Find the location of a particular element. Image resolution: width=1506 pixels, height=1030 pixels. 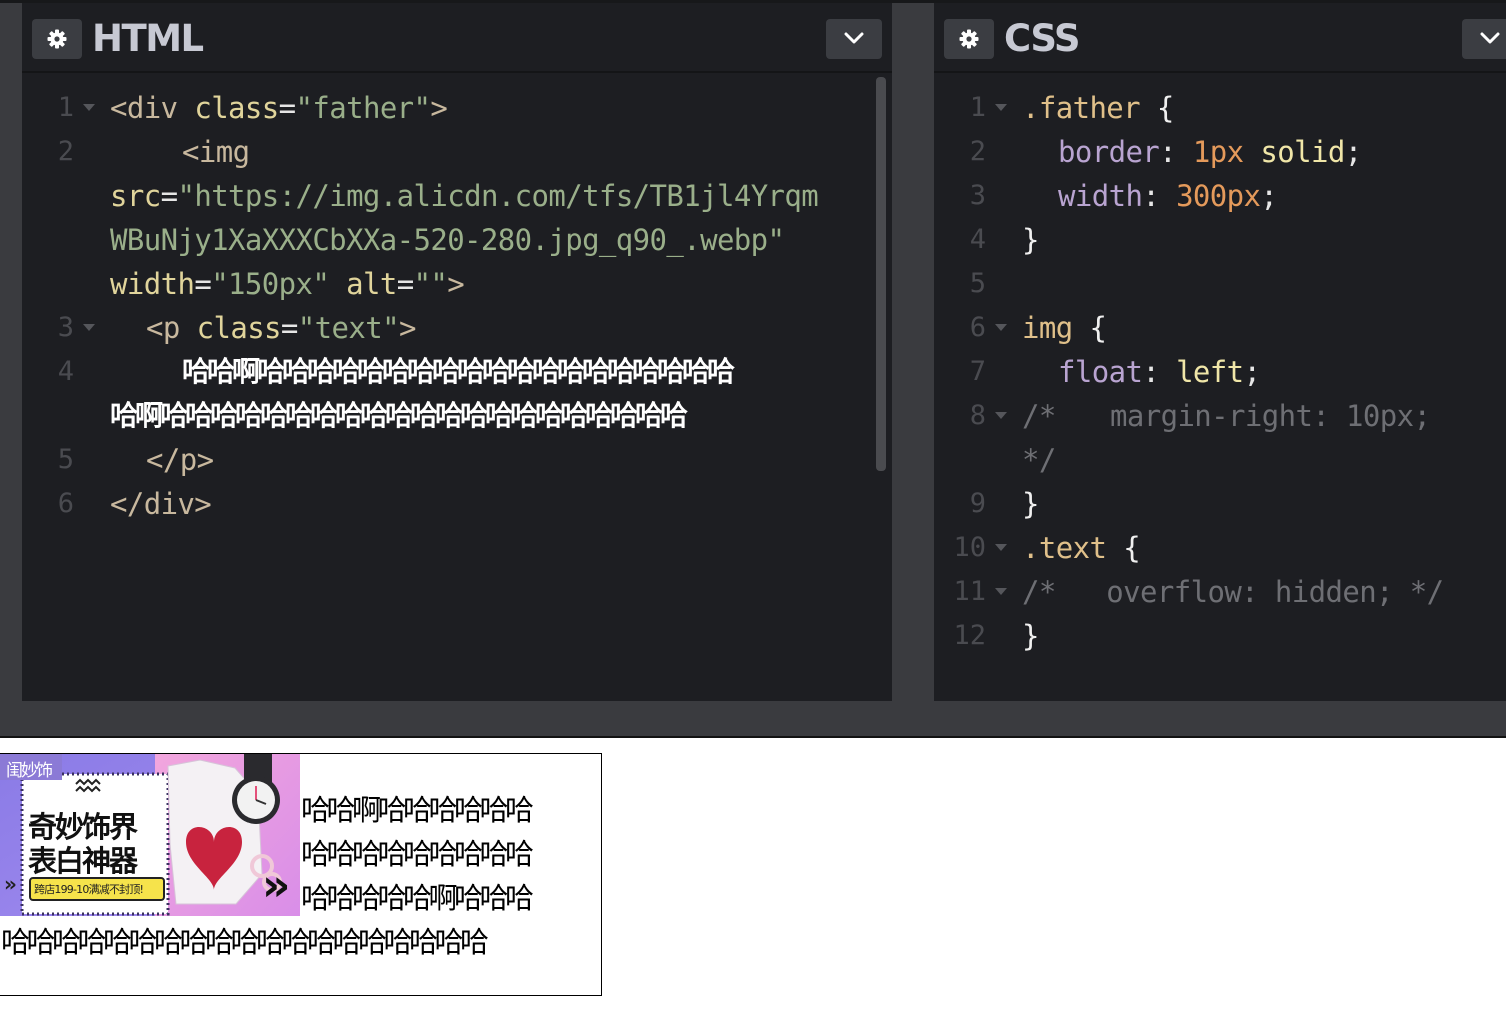

paragraph-line: 哈哈哈哈哈哈哈哈哈 is located at coordinates (417, 854).